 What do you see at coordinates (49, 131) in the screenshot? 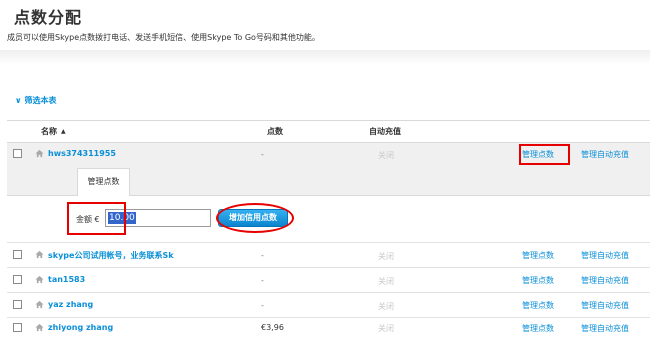
I see `column-header-name-label: 名称` at bounding box center [49, 131].